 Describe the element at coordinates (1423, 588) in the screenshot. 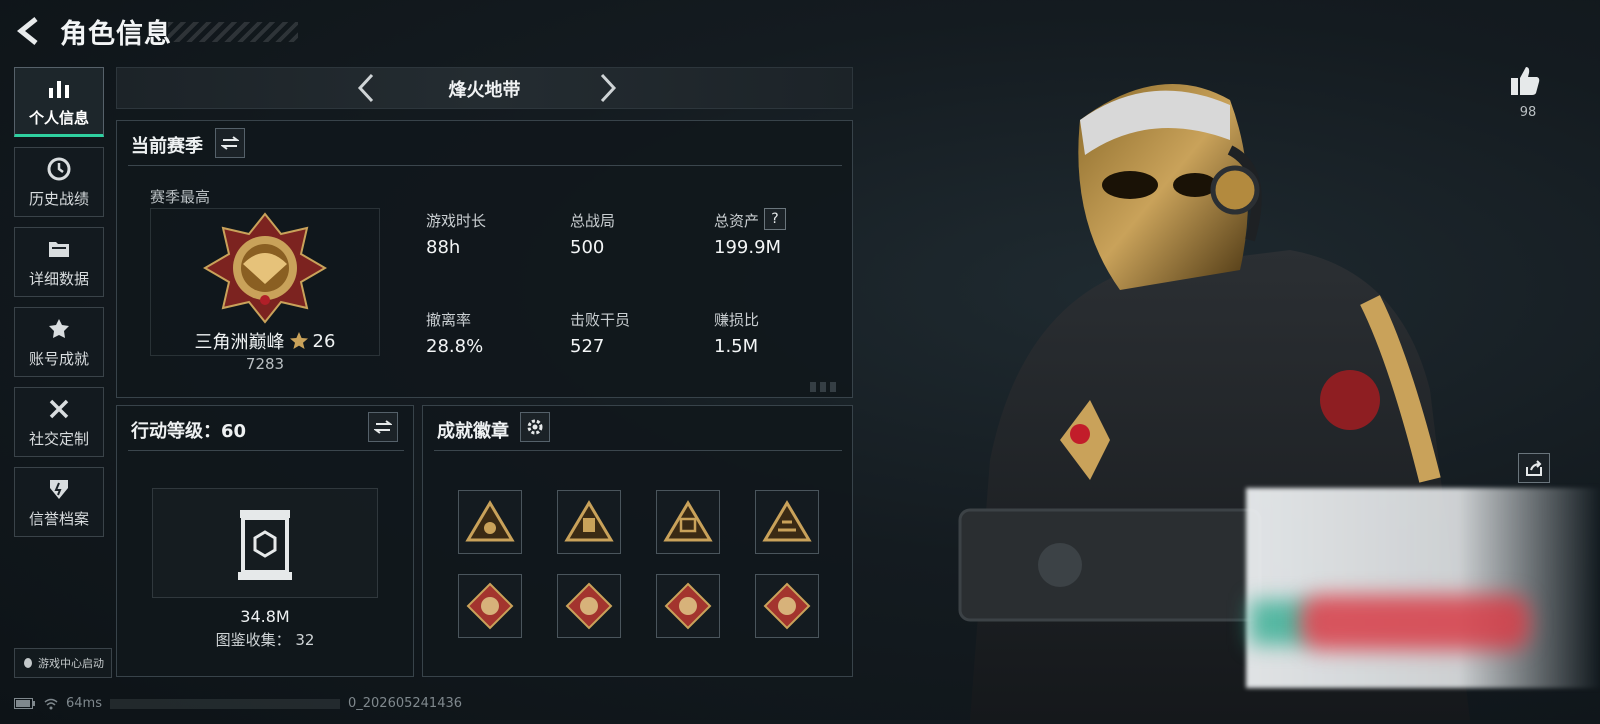

I see `blurred-overlay` at that location.